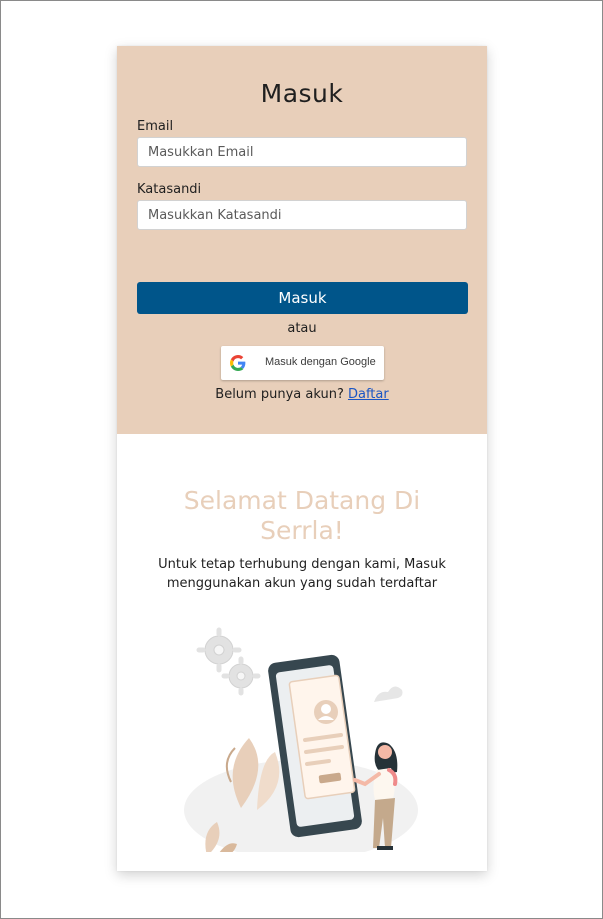 The height and width of the screenshot is (919, 603). I want to click on login-button: Masuk, so click(302, 298).